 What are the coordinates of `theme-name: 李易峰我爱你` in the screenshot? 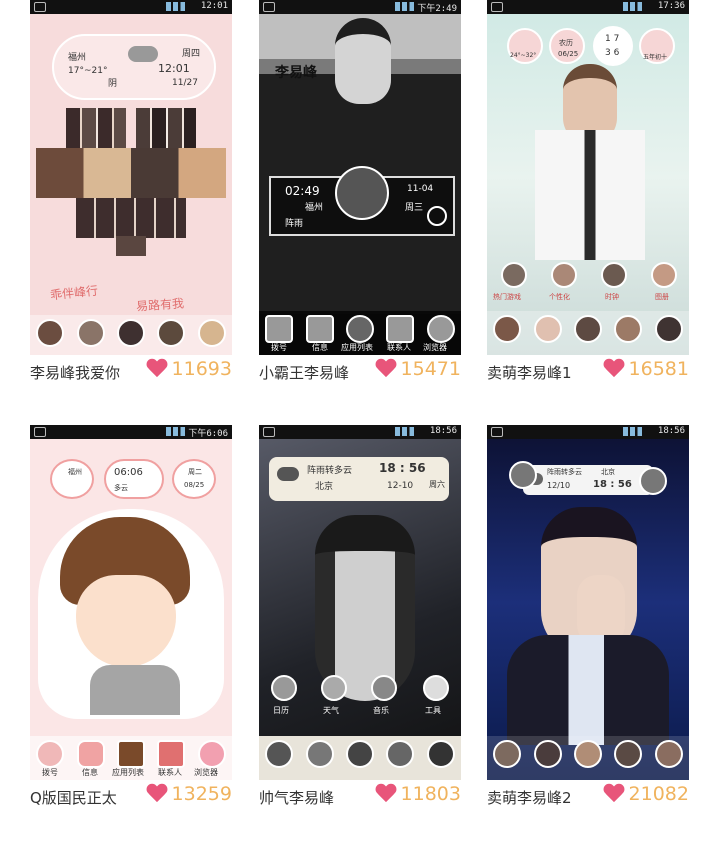 It's located at (75, 372).